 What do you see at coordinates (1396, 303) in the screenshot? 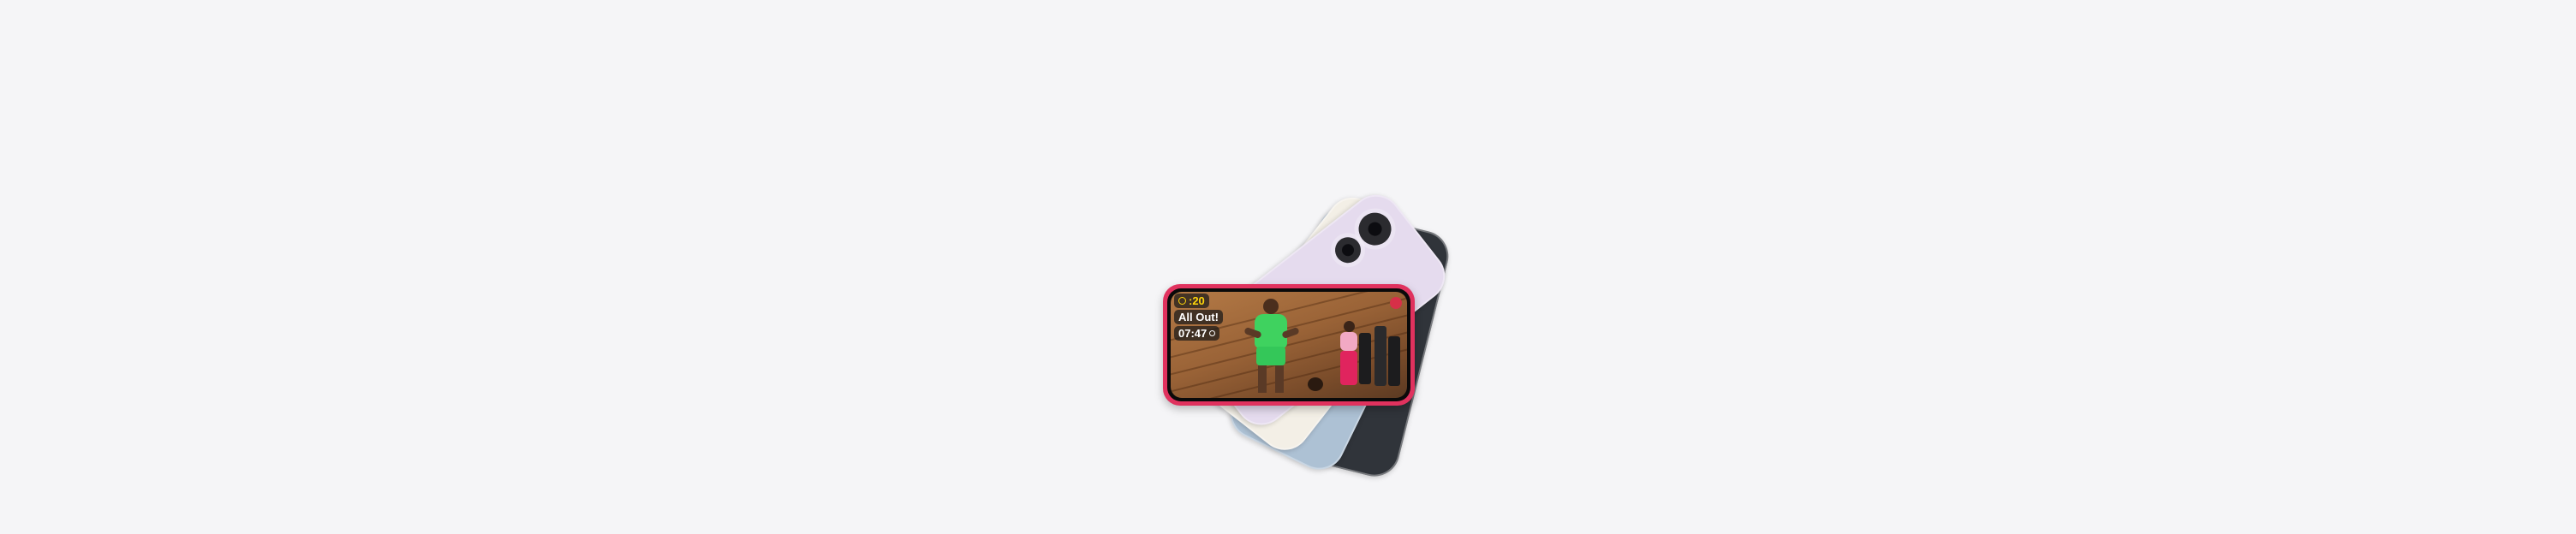
I see `activity-ring-icon` at bounding box center [1396, 303].